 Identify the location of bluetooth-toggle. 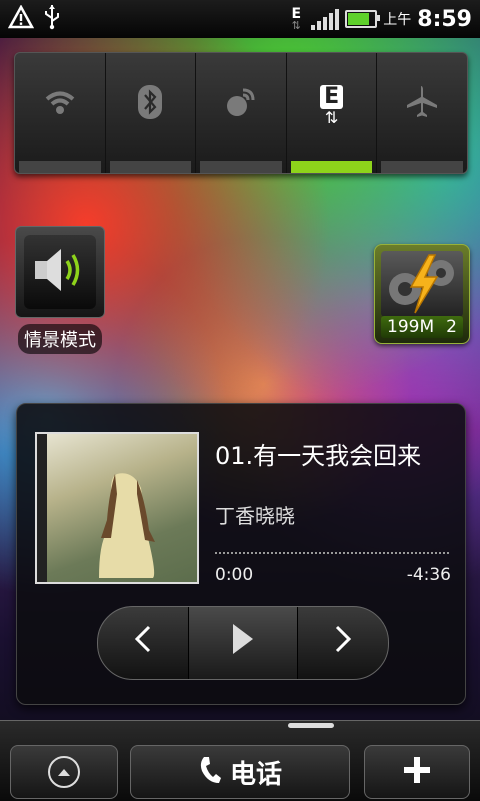
(151, 113).